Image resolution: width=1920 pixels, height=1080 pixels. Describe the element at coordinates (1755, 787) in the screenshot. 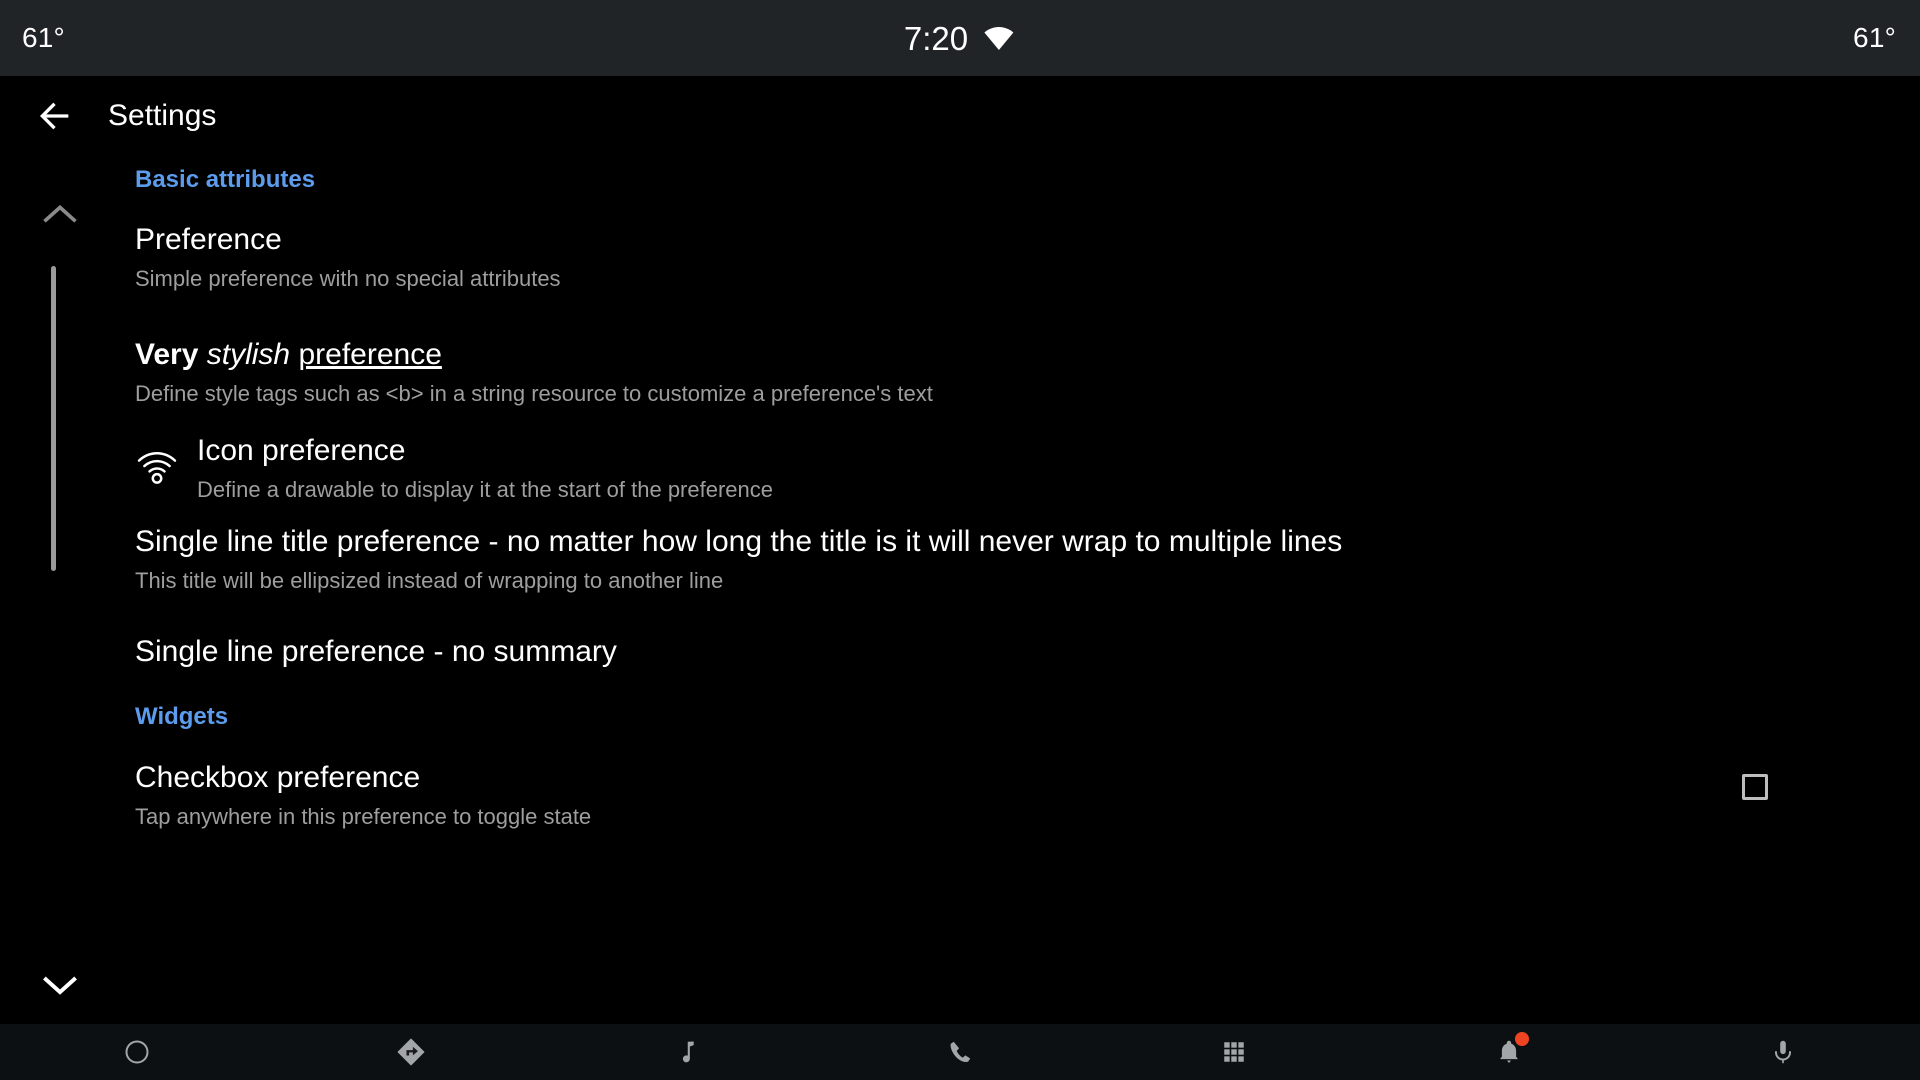

I see `checkbox-preference-widget` at that location.